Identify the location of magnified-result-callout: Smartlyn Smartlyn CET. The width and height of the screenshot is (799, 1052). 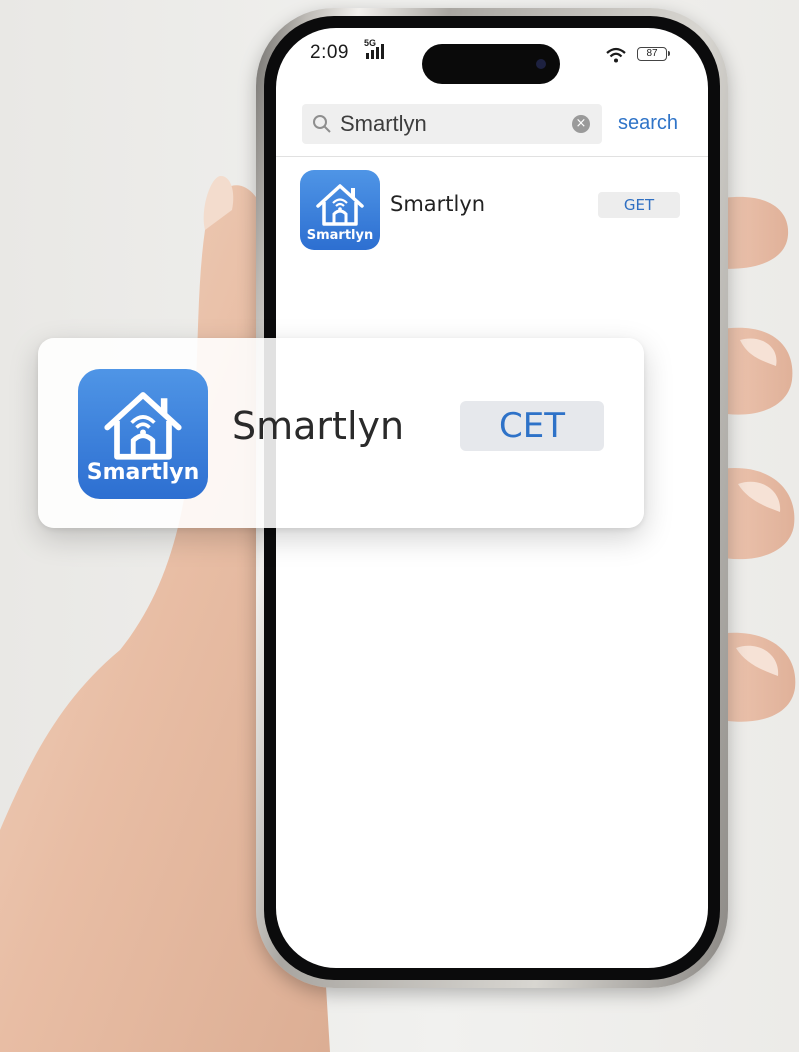
(341, 433).